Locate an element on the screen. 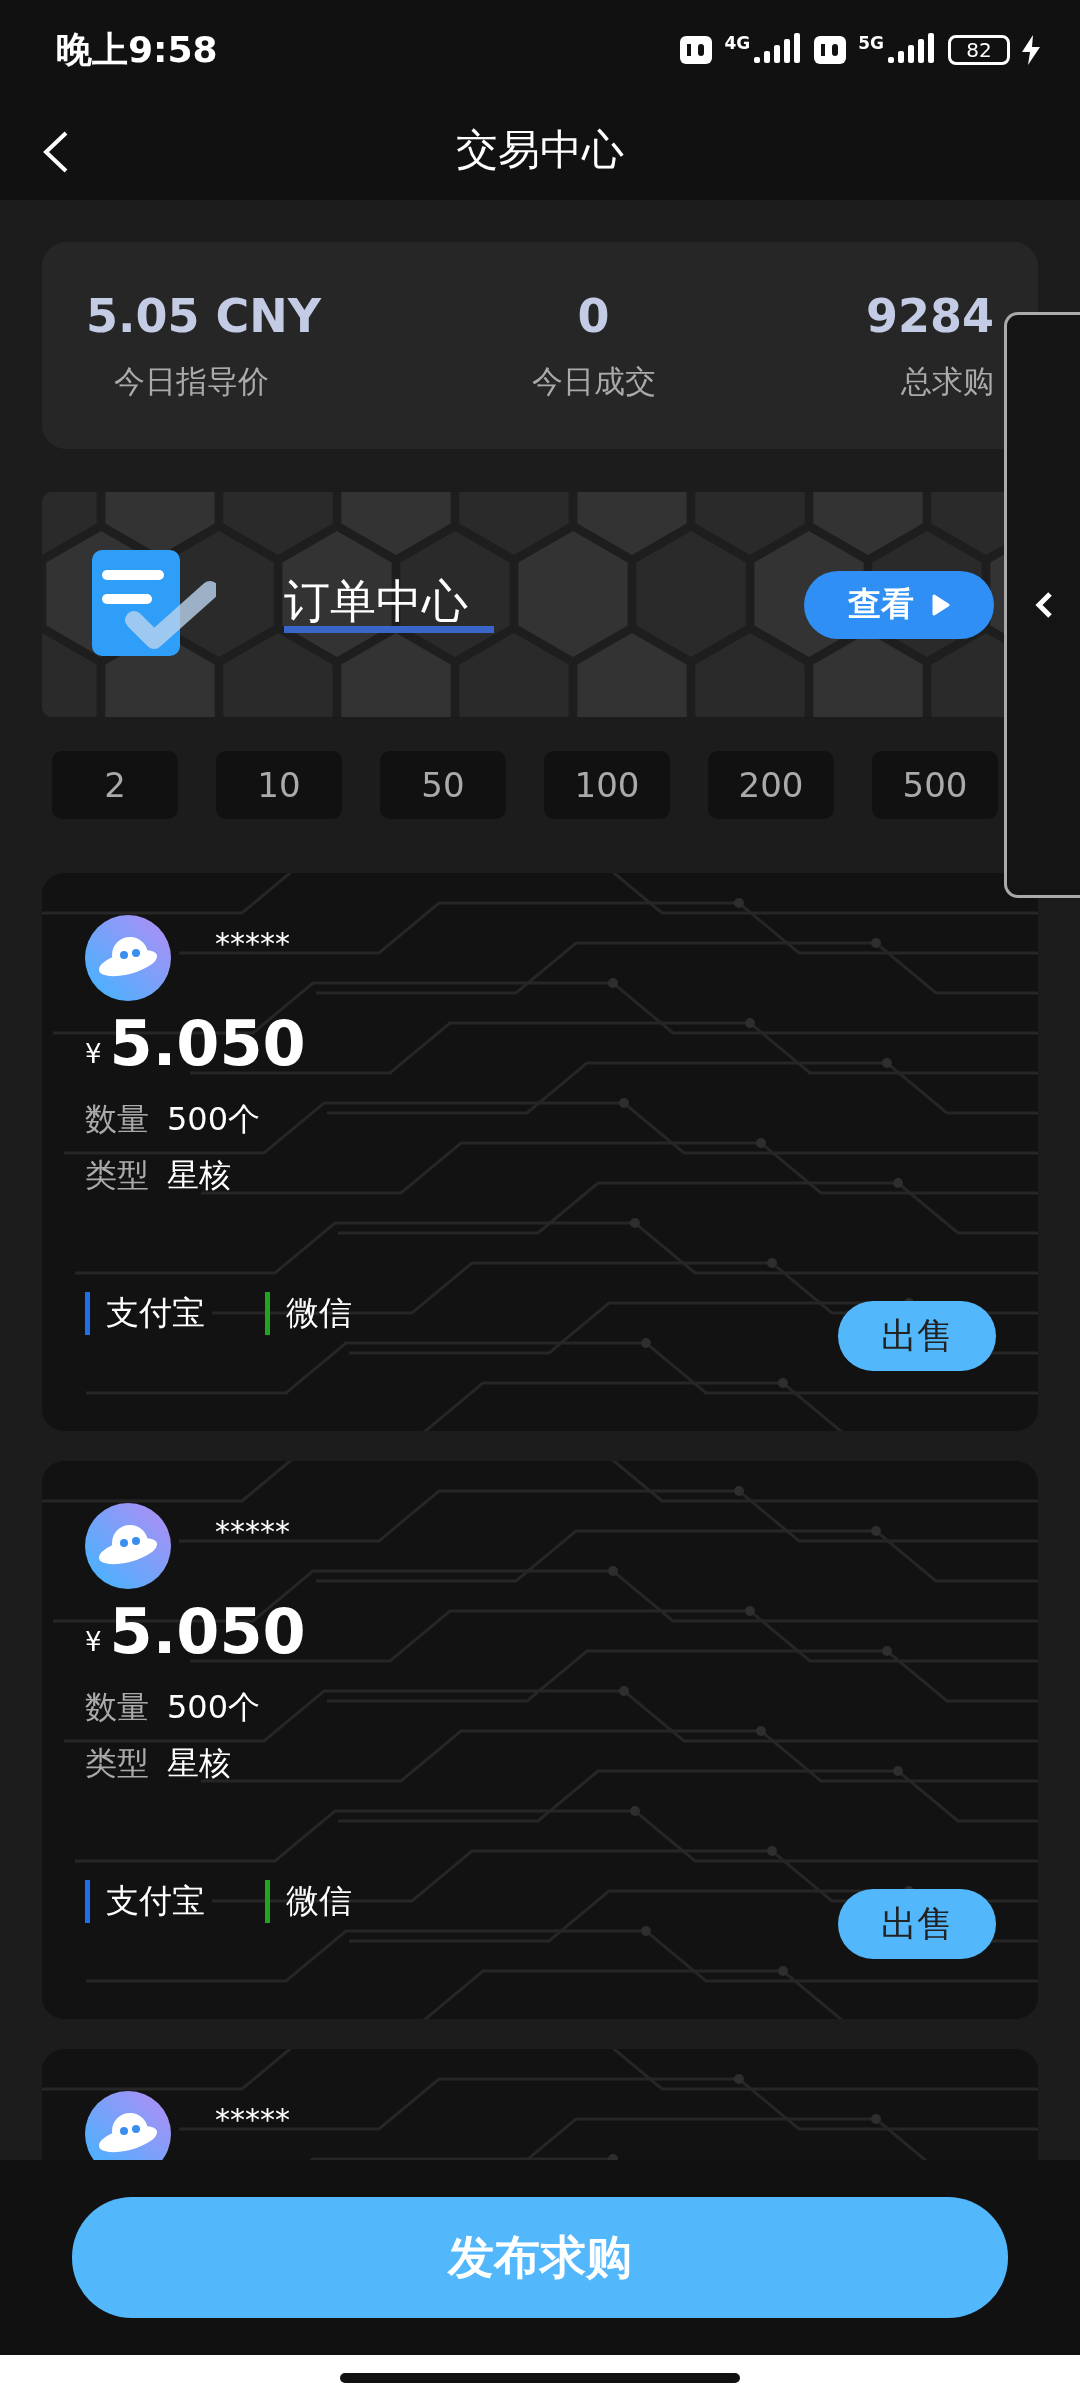 Image resolution: width=1080 pixels, height=2400 pixels. stat-label: 总求购 is located at coordinates (947, 381).